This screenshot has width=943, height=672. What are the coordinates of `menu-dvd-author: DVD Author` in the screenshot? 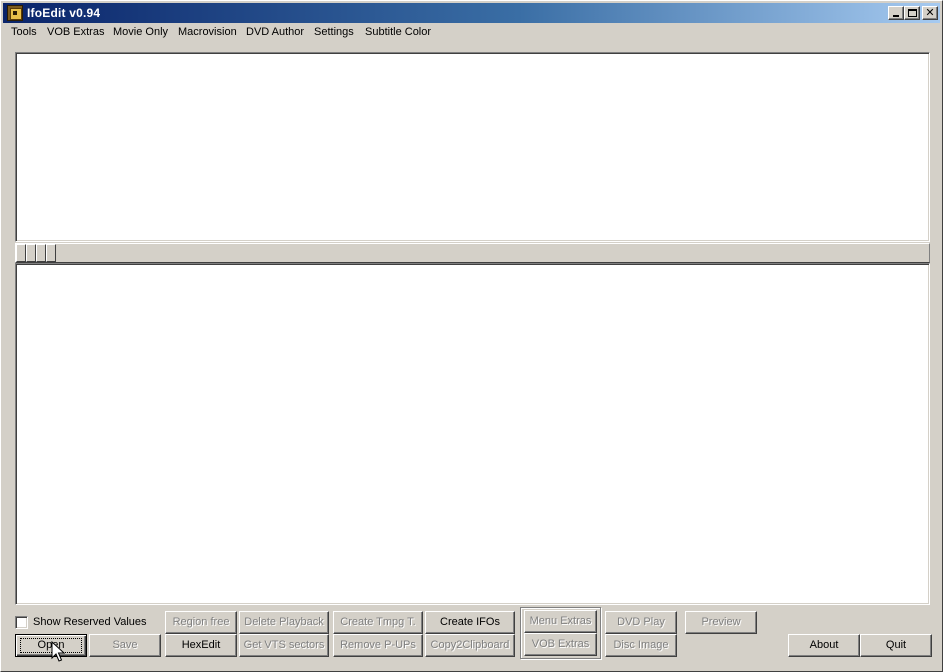 It's located at (275, 32).